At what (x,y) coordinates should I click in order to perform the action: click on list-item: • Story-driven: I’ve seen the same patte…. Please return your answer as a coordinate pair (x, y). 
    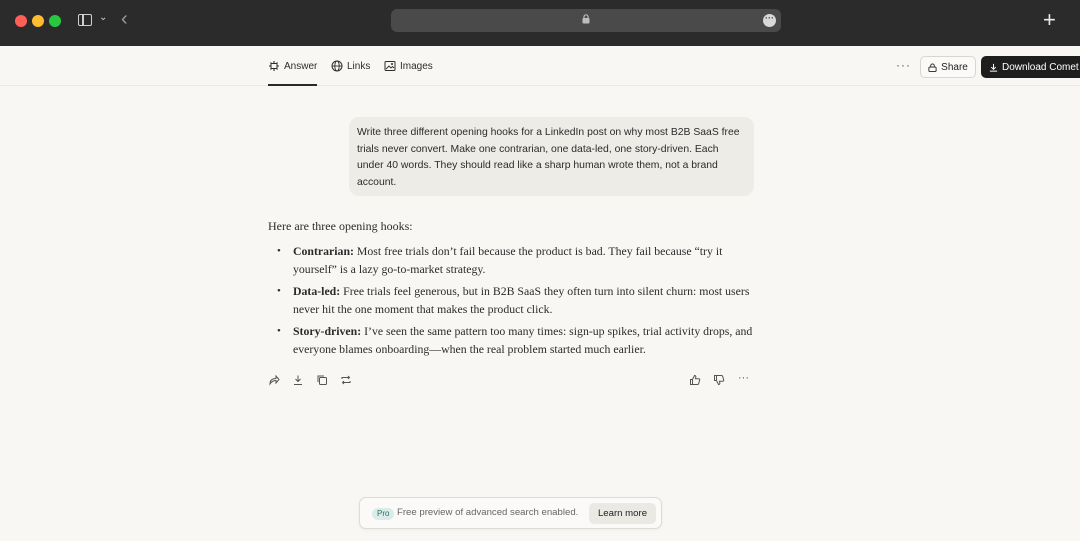
    Looking at the image, I should click on (513, 340).